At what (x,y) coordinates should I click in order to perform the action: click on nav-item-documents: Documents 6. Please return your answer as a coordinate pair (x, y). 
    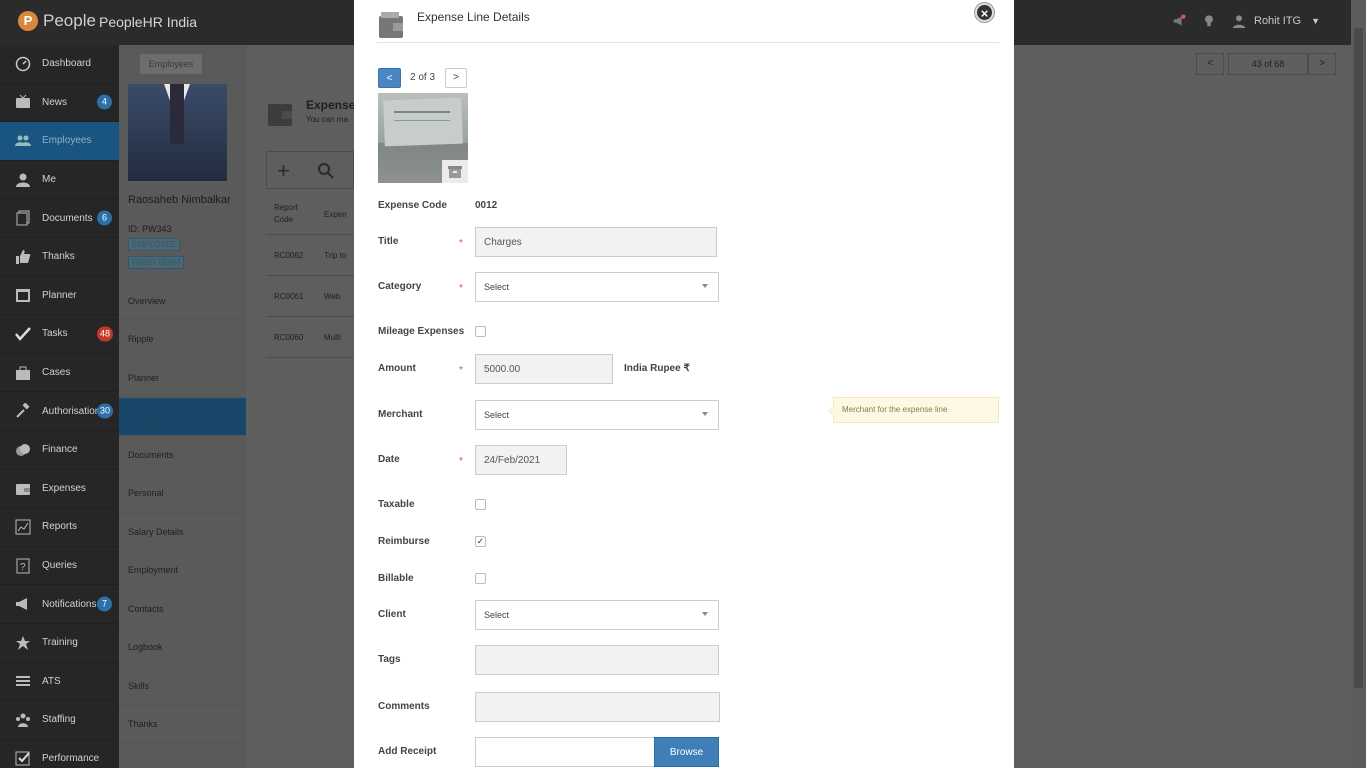
    Looking at the image, I should click on (59, 218).